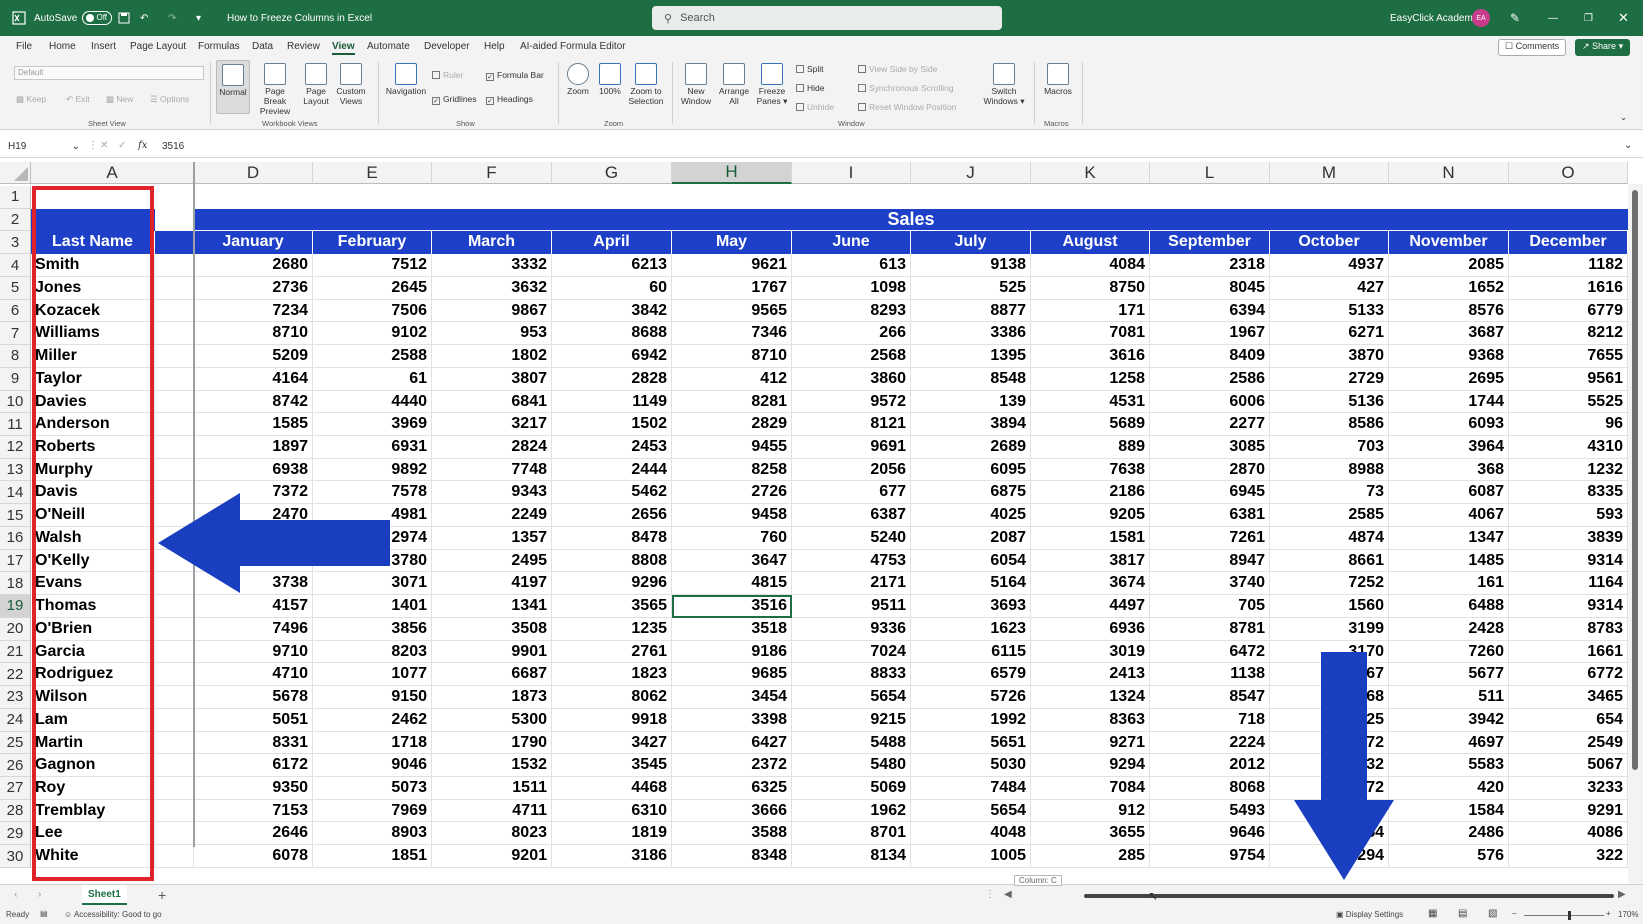 The height and width of the screenshot is (924, 1643). What do you see at coordinates (1568, 493) in the screenshot?
I see `value-cell: 8335` at bounding box center [1568, 493].